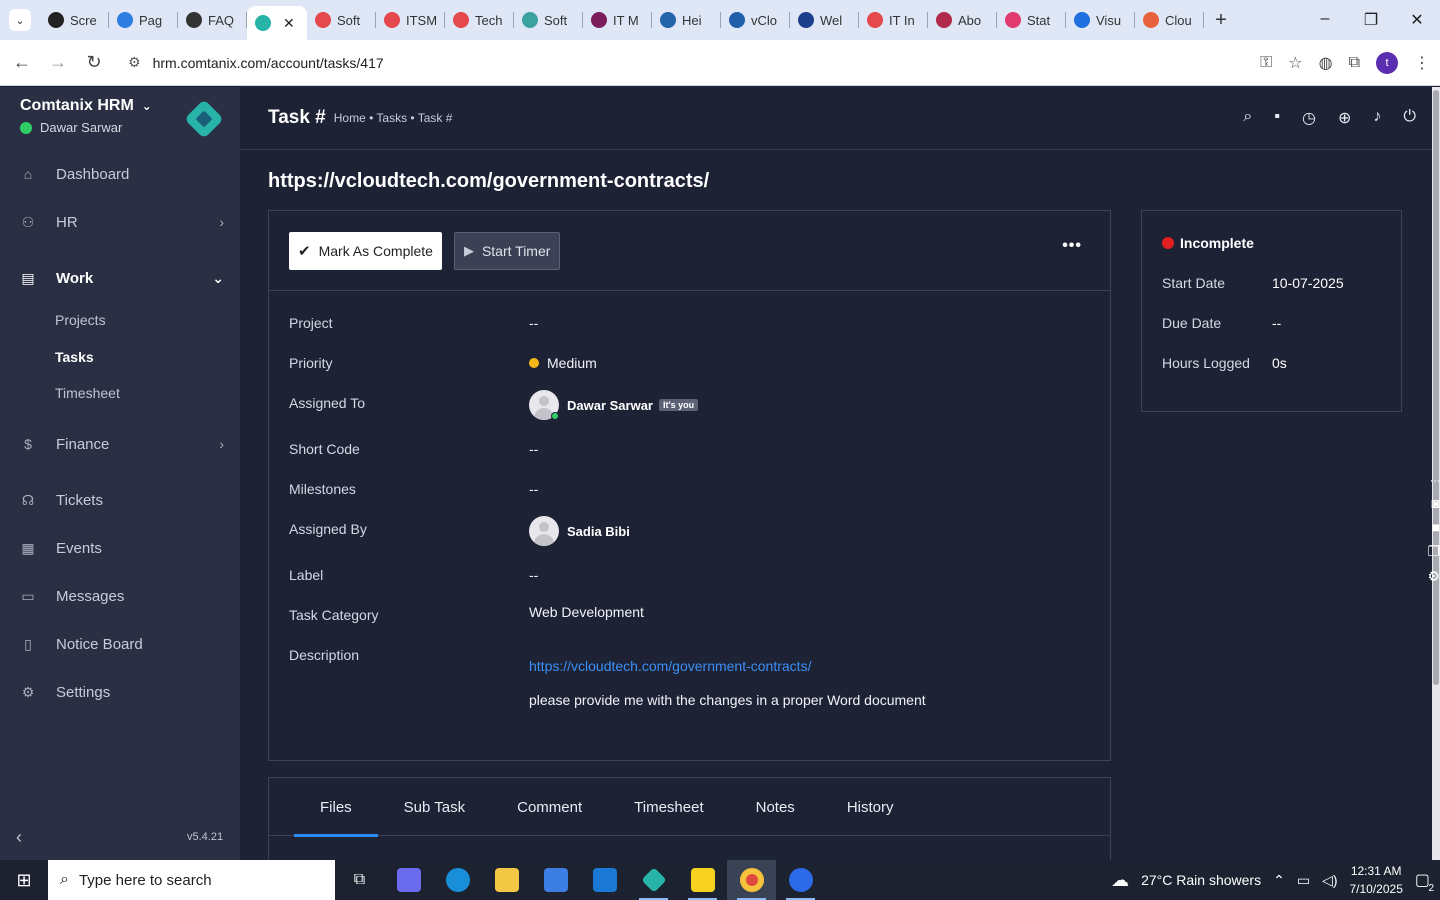  I want to click on collapse-sidebar-button: ‹, so click(19, 837).